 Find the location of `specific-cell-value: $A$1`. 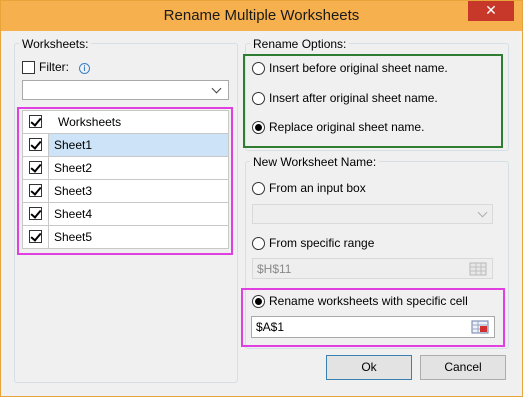

specific-cell-value: $A$1 is located at coordinates (270, 327).